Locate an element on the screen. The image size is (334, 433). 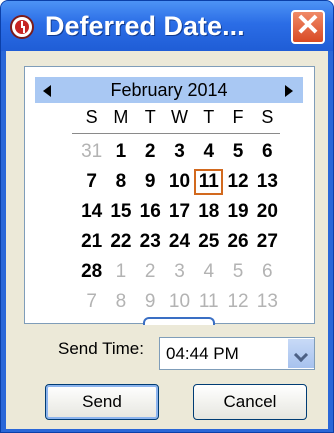
calendar-day: 16 is located at coordinates (150, 212).